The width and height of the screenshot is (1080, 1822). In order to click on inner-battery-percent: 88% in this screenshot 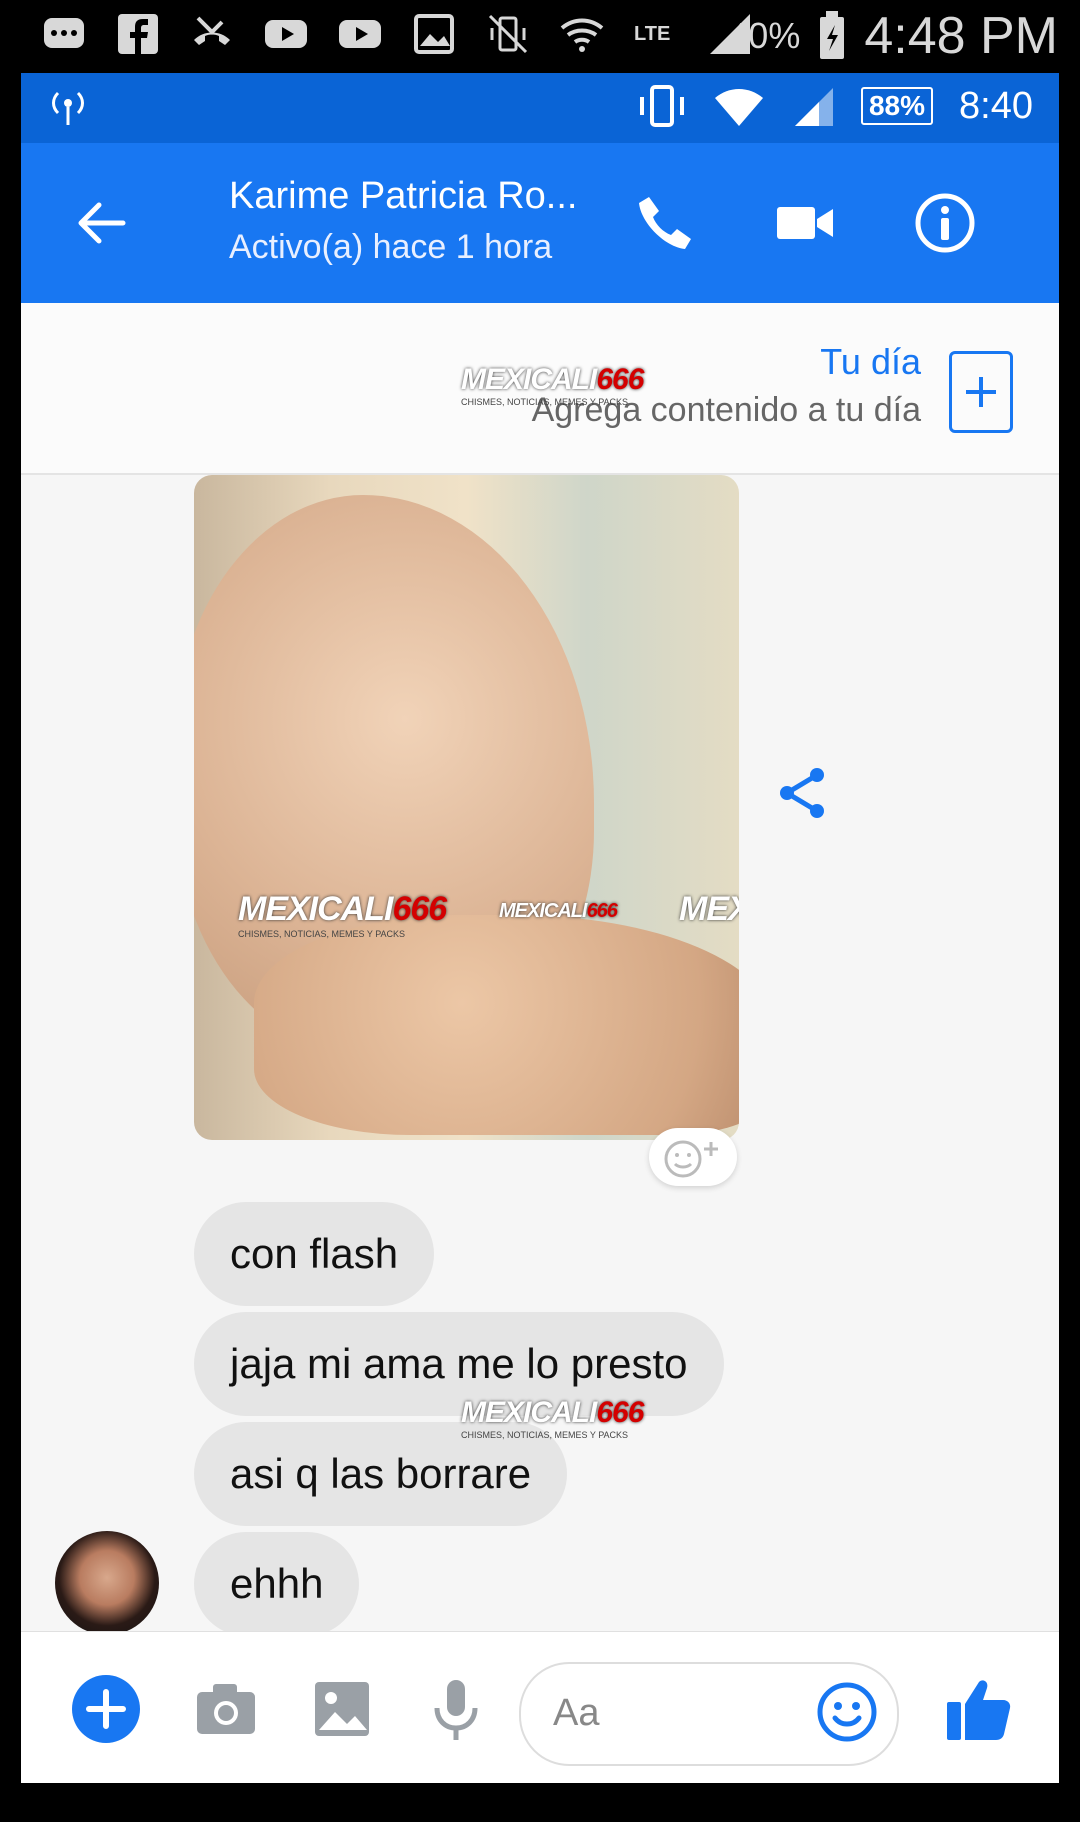, I will do `click(897, 106)`.